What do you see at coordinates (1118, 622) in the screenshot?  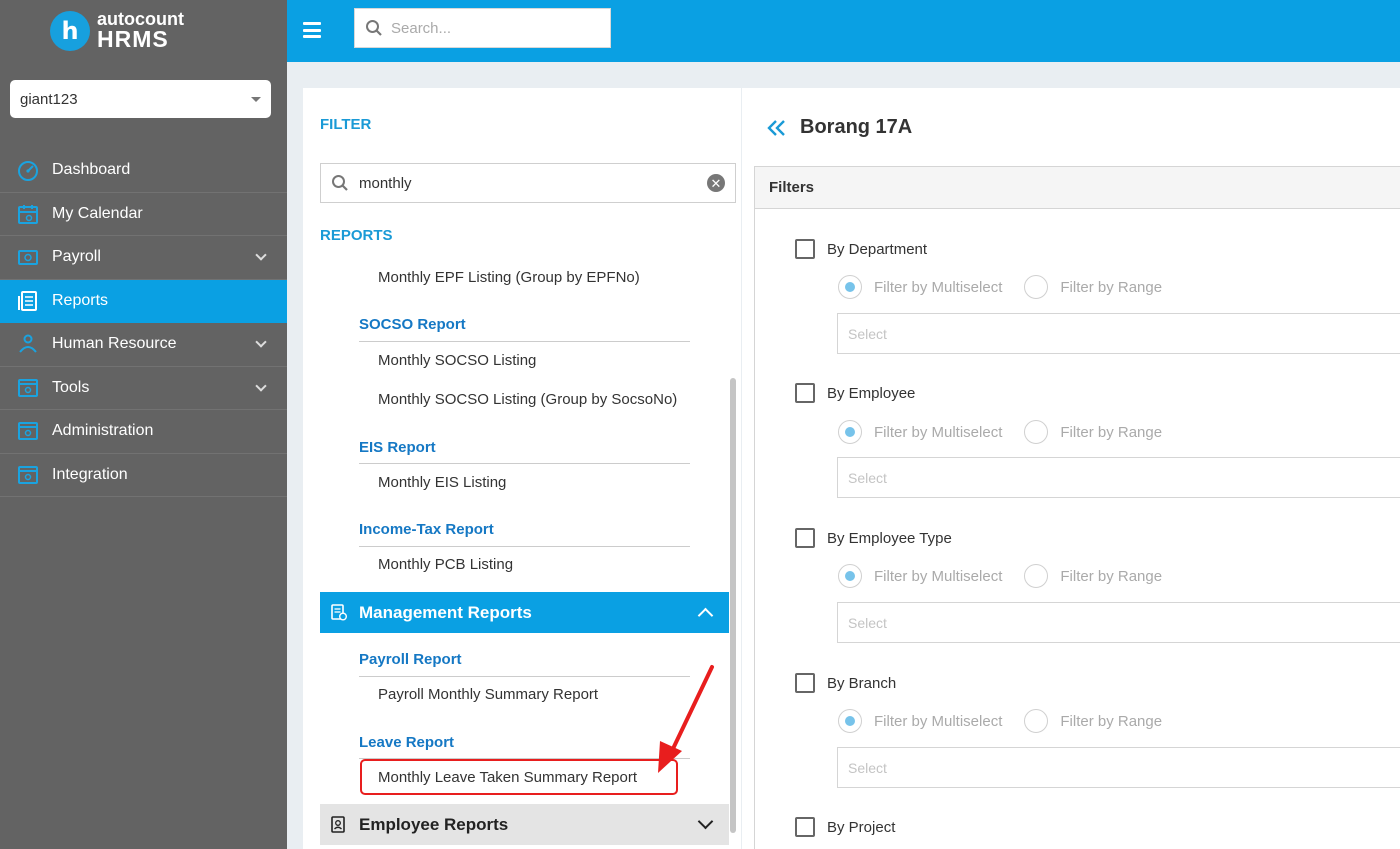 I see `employee-type-select: Select` at bounding box center [1118, 622].